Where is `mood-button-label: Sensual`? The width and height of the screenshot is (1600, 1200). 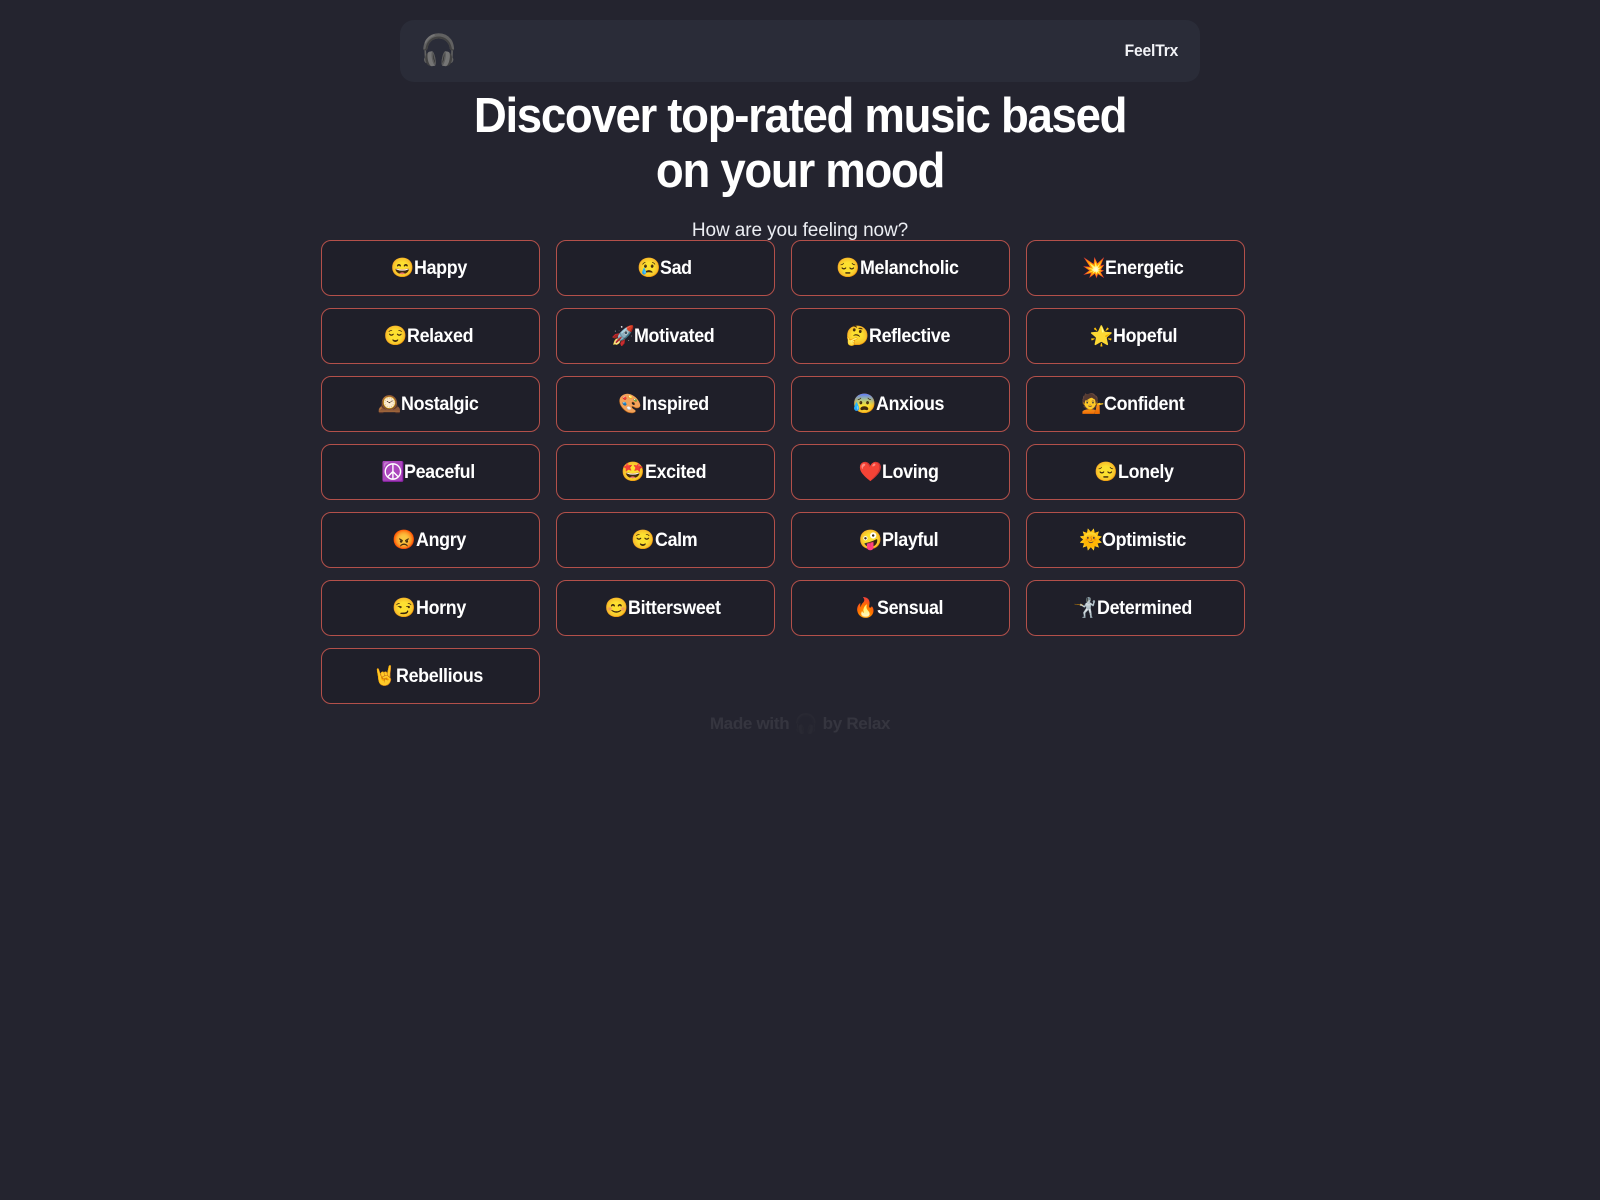 mood-button-label: Sensual is located at coordinates (910, 608).